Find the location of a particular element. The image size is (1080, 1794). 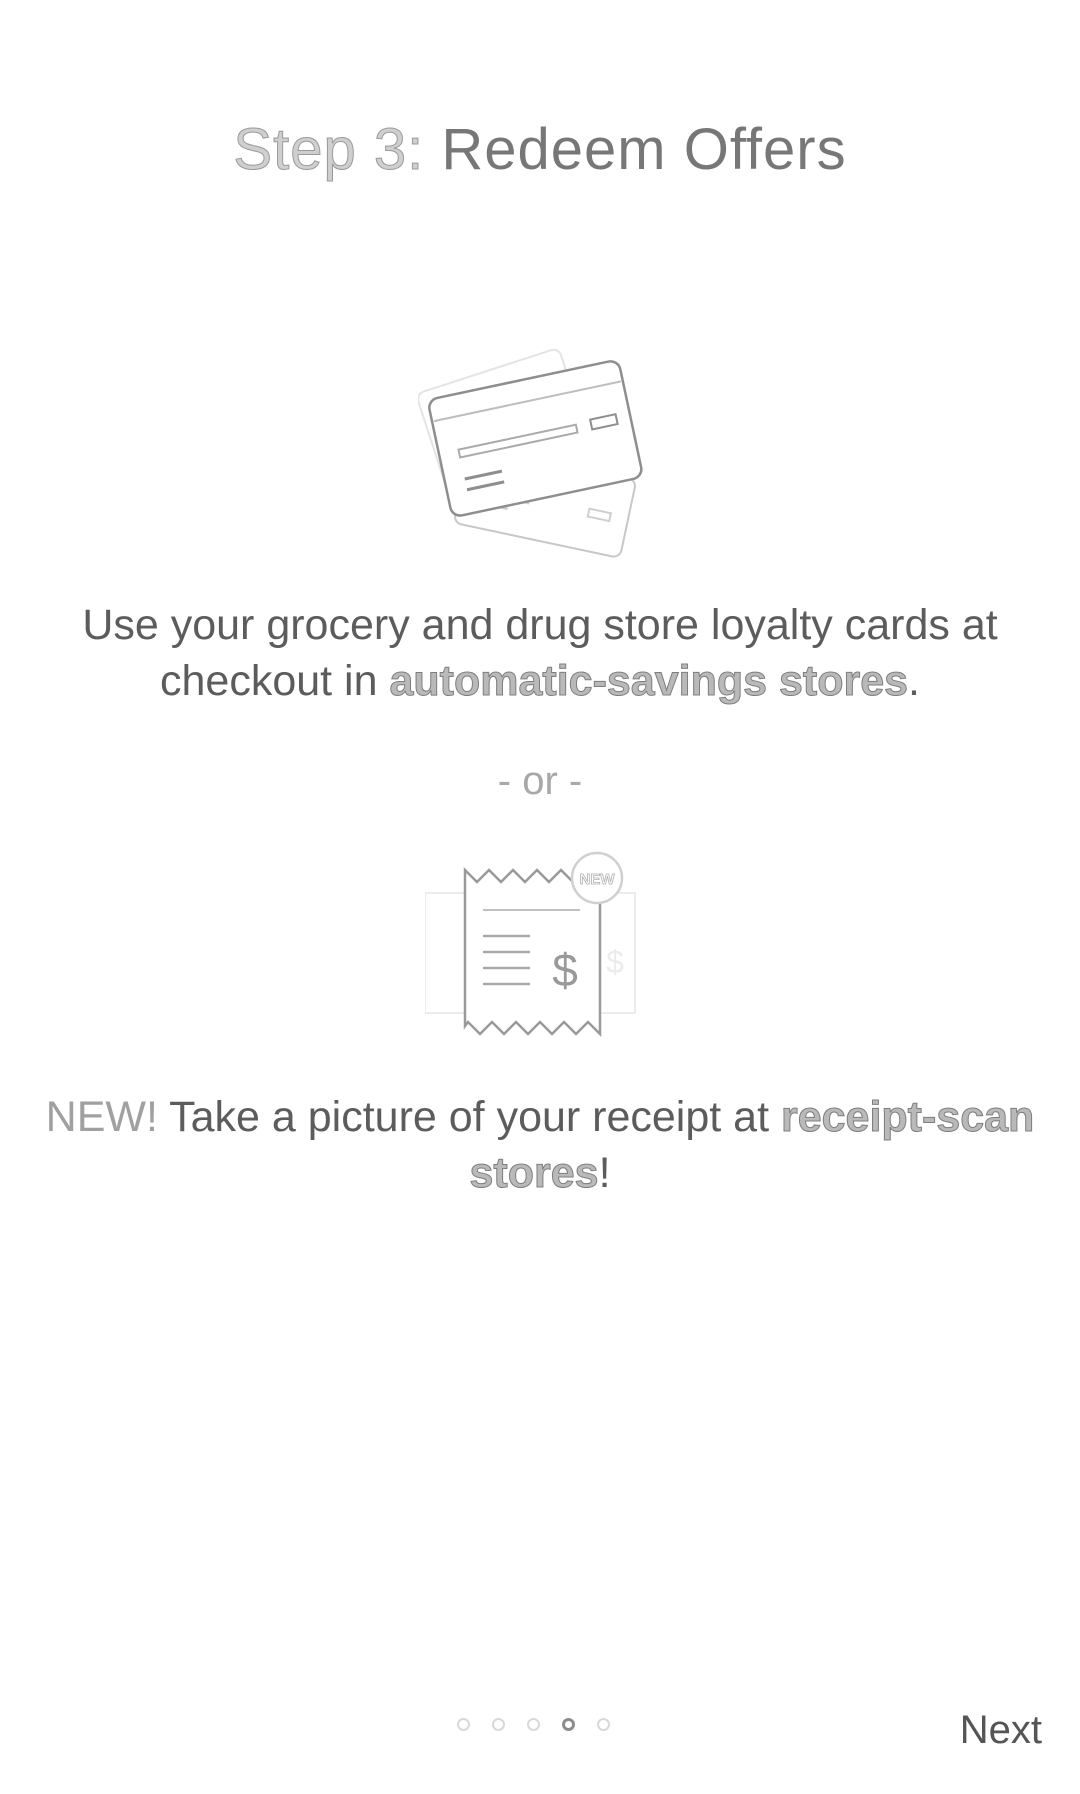

page-dot-active is located at coordinates (568, 1724).